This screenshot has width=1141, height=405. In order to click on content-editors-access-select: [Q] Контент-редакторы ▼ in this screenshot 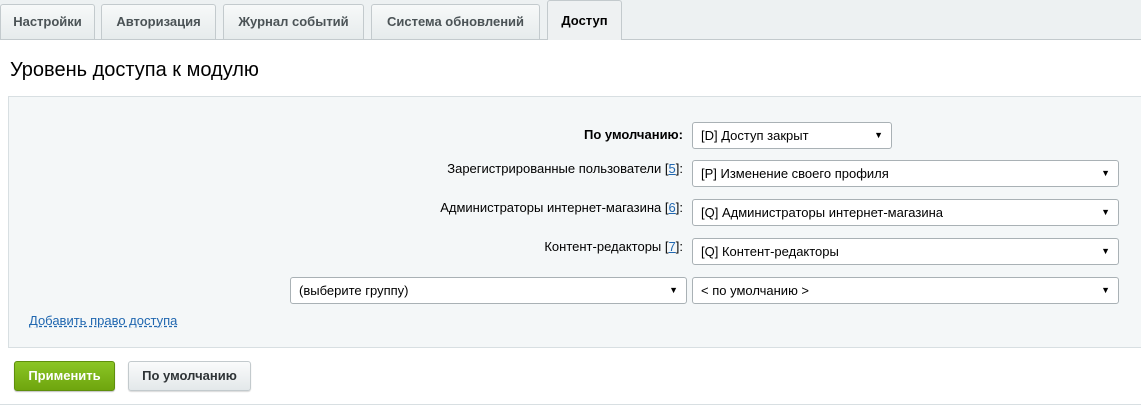, I will do `click(905, 251)`.